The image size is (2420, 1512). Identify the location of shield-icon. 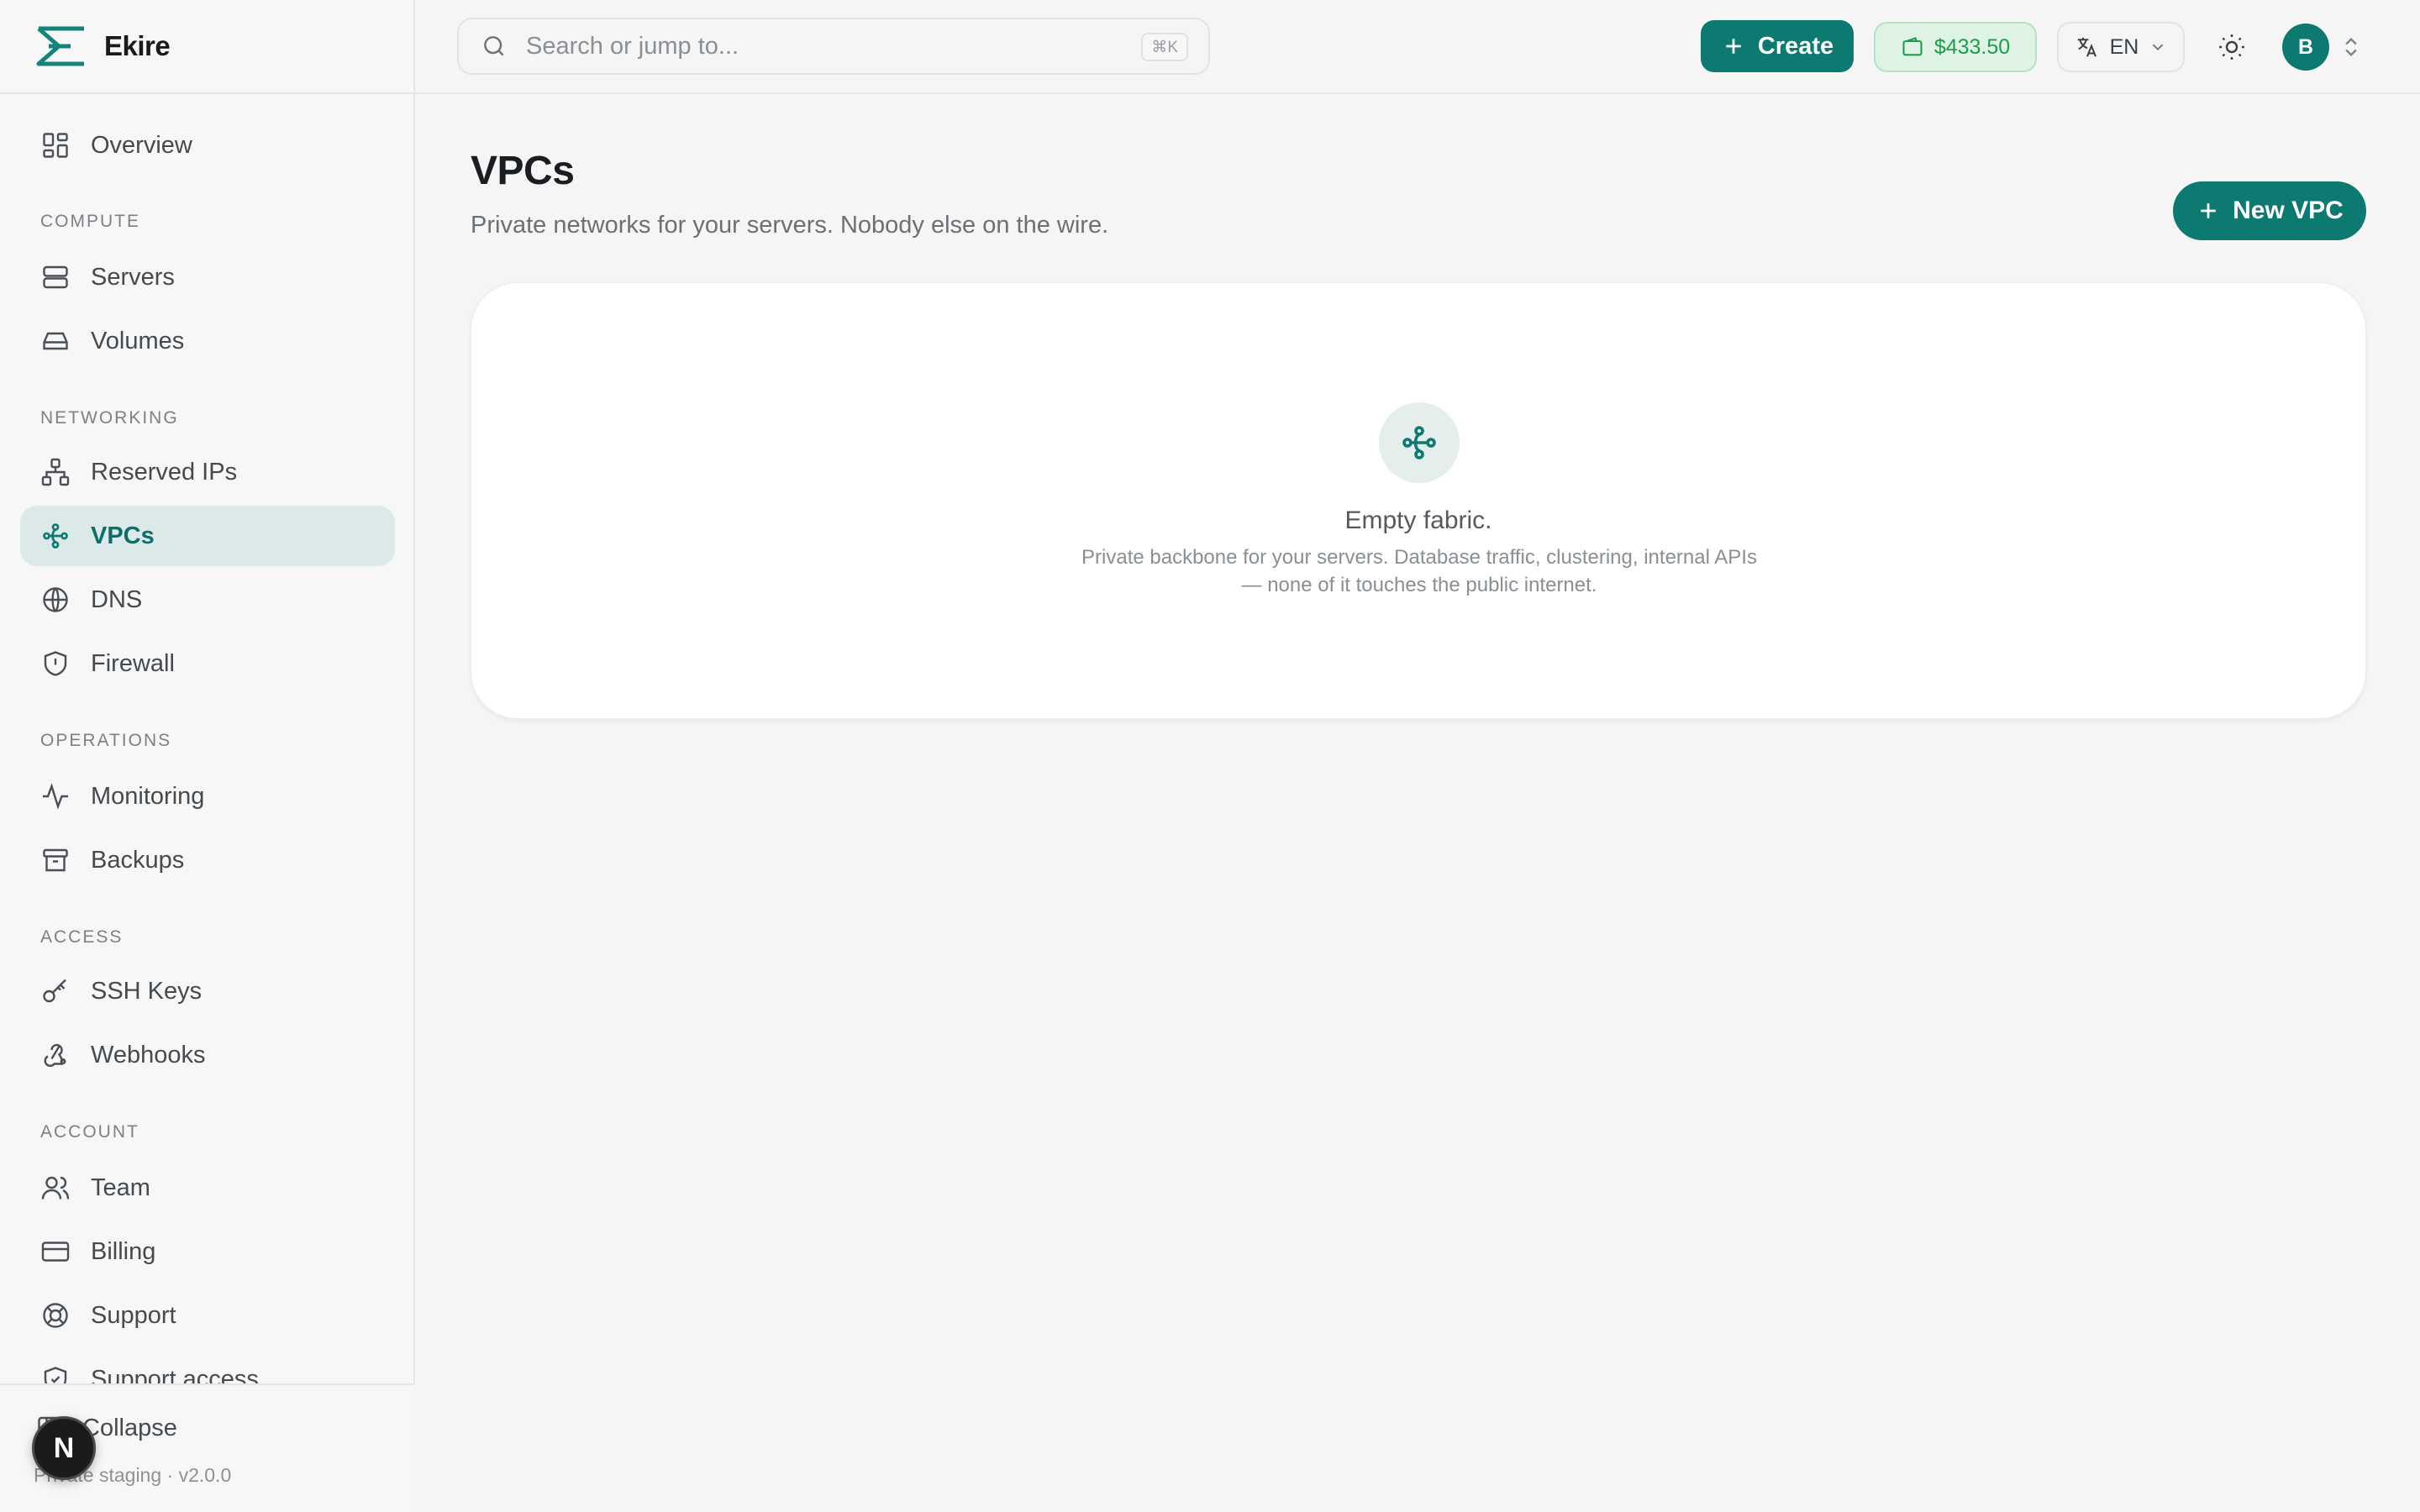
(55, 663).